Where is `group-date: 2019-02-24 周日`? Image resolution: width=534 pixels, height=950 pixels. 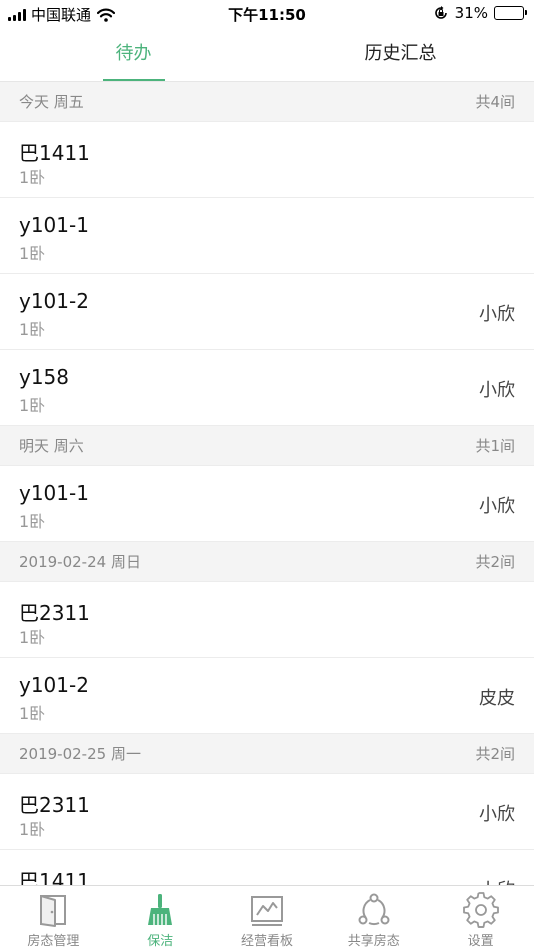
group-date: 2019-02-24 周日 is located at coordinates (80, 562).